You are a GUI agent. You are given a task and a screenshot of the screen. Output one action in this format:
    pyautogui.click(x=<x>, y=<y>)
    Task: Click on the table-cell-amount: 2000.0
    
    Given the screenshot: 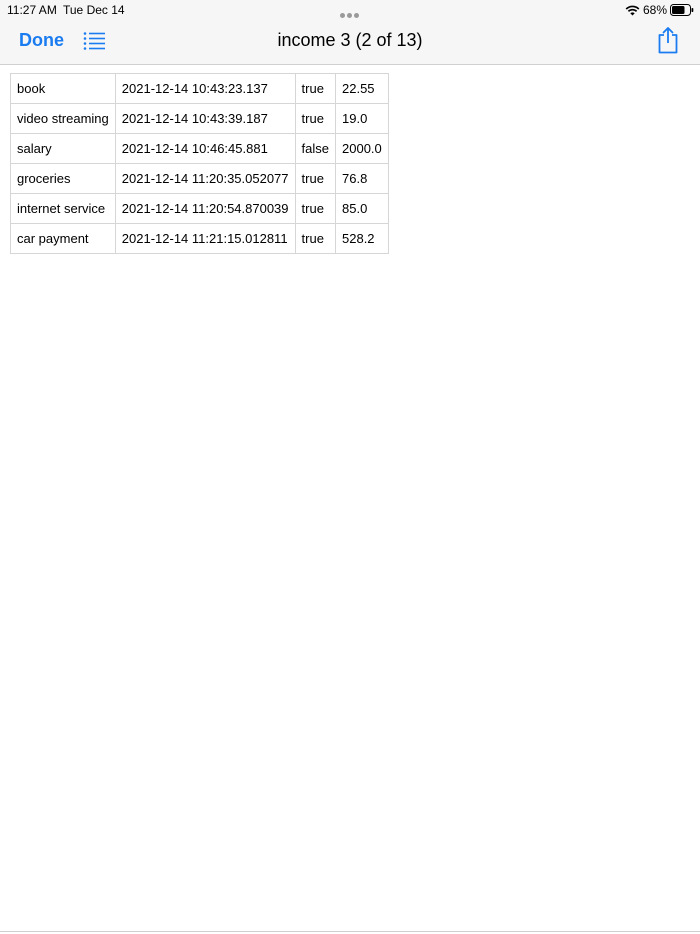 What is the action you would take?
    pyautogui.click(x=362, y=148)
    